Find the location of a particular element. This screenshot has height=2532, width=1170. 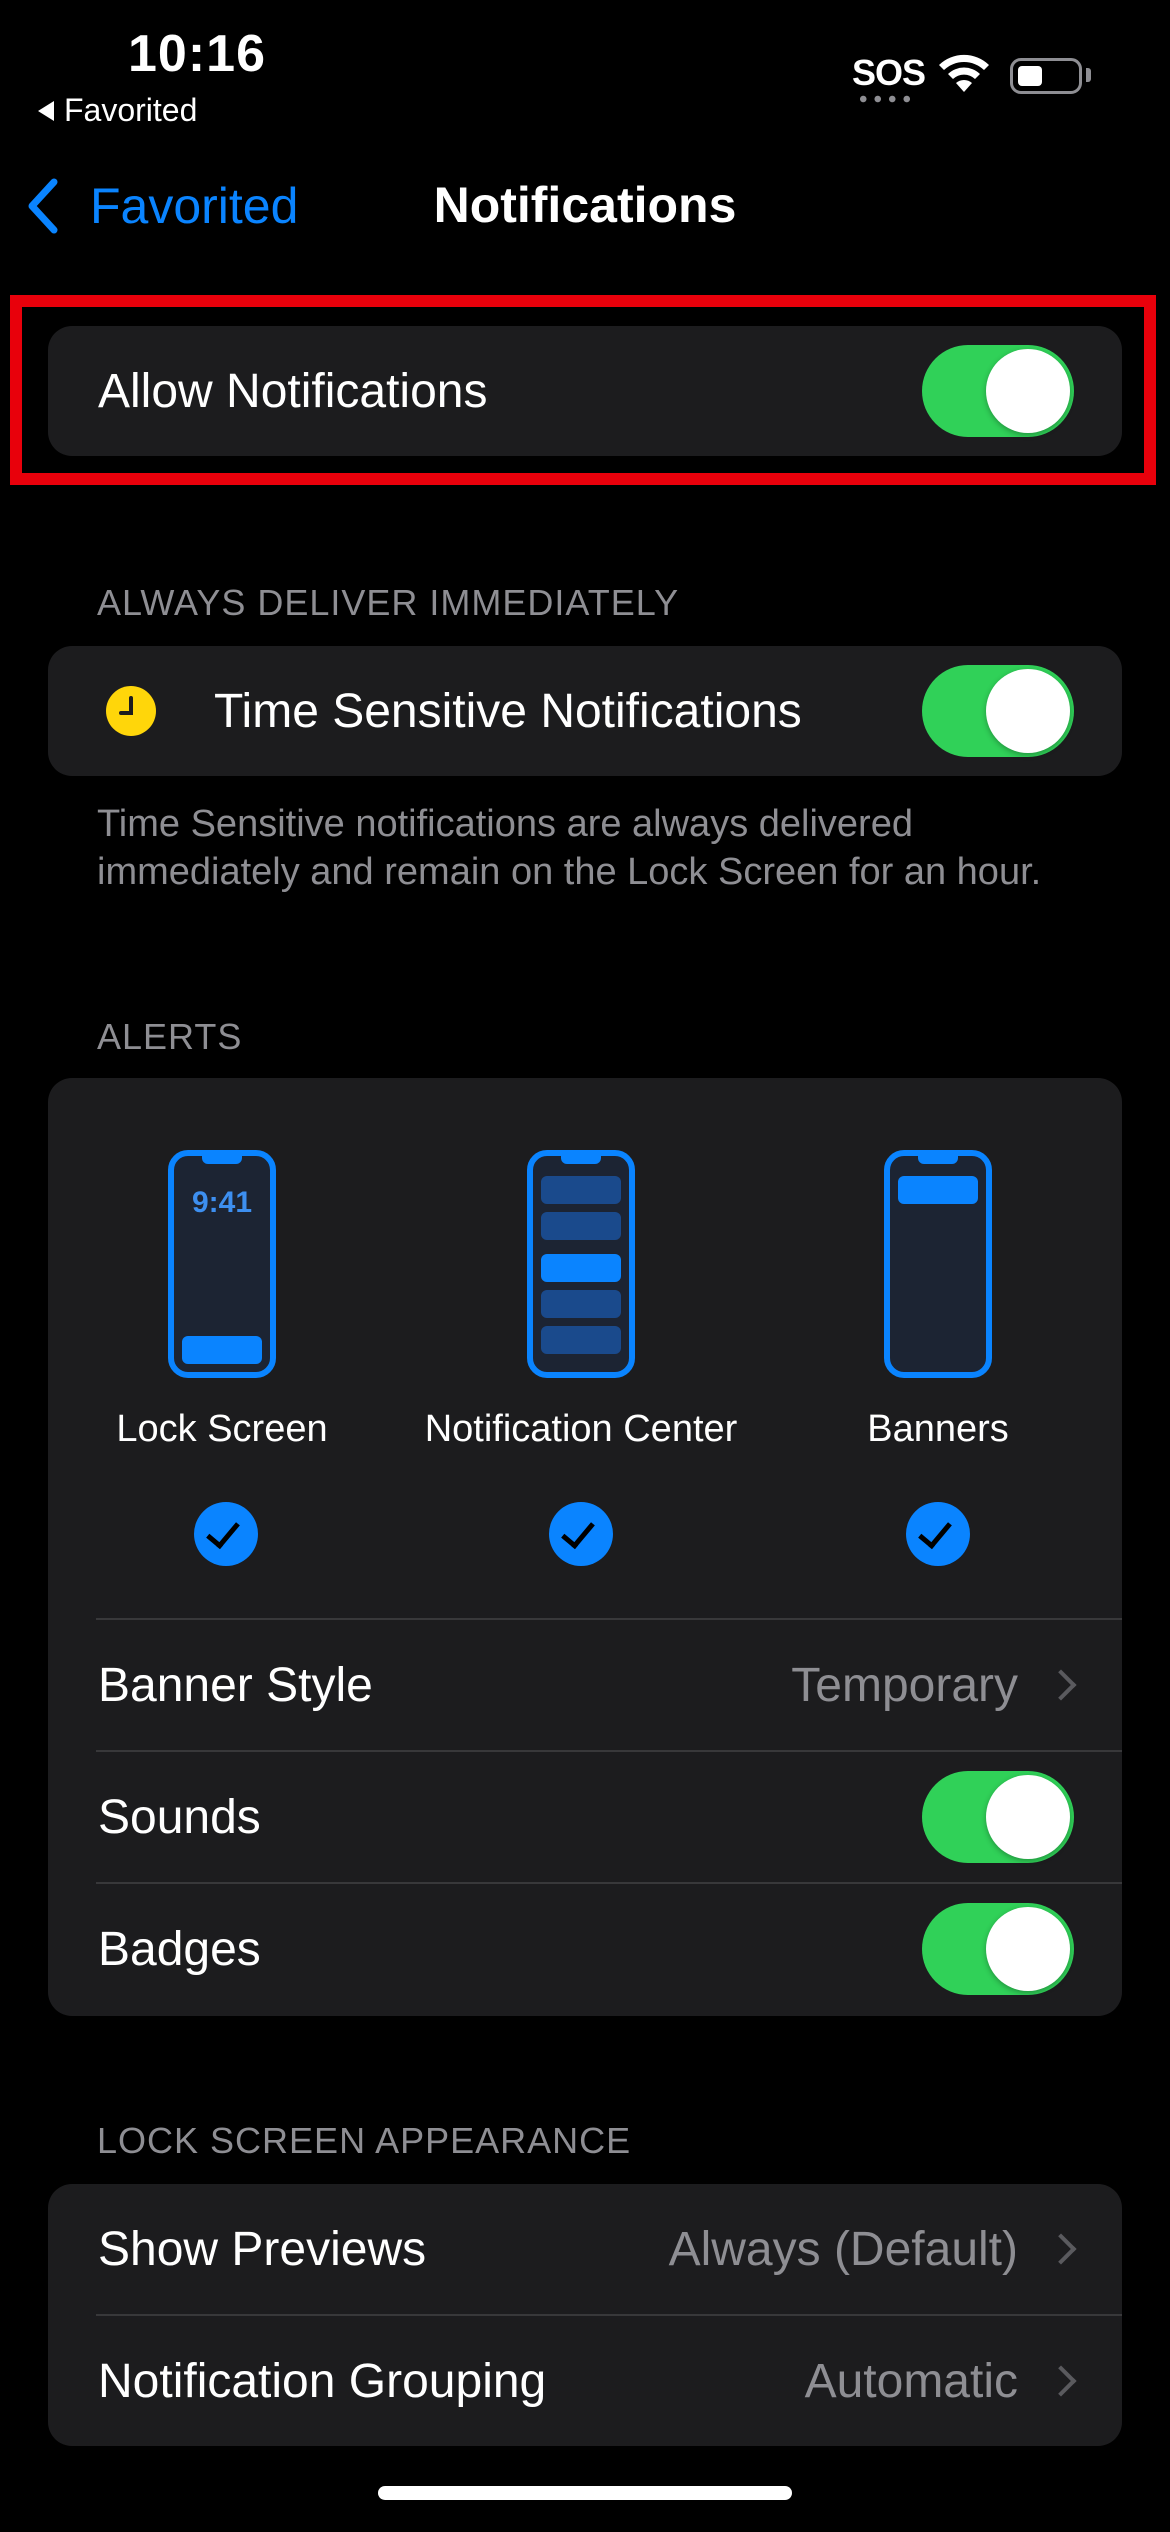

time-sensitive-group: Time Sensitive Notifications is located at coordinates (585, 711).